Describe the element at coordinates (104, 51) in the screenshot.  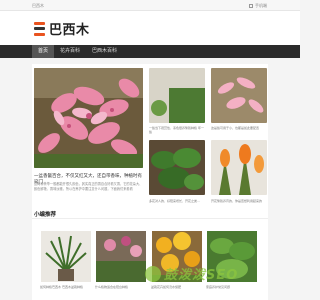
I see `nav-item-dracaena-encyclopedia: 巴西木百科` at that location.